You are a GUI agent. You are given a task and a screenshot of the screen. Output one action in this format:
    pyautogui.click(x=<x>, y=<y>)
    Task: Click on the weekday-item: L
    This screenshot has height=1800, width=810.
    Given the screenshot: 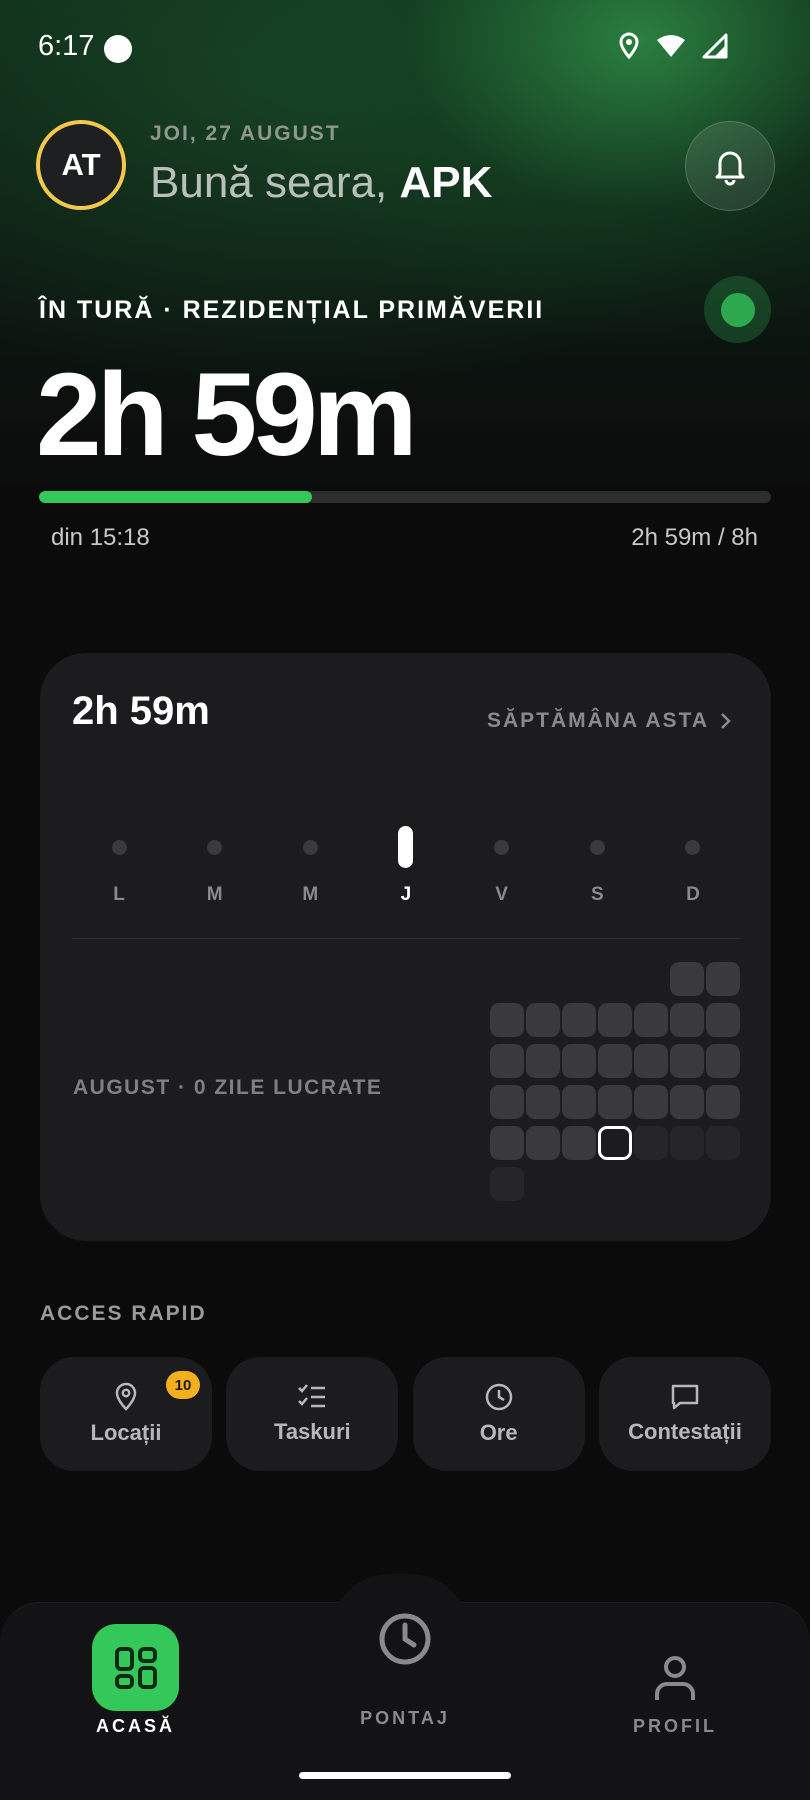 What is the action you would take?
    pyautogui.click(x=119, y=866)
    